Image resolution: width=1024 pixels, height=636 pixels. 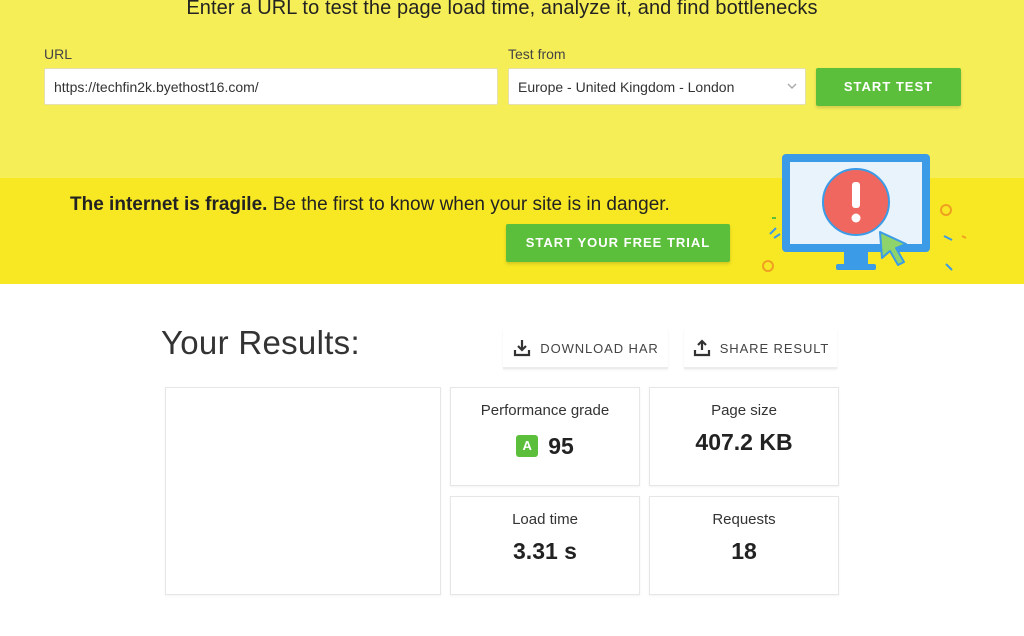 I want to click on performance-grade-value: 95, so click(x=561, y=445).